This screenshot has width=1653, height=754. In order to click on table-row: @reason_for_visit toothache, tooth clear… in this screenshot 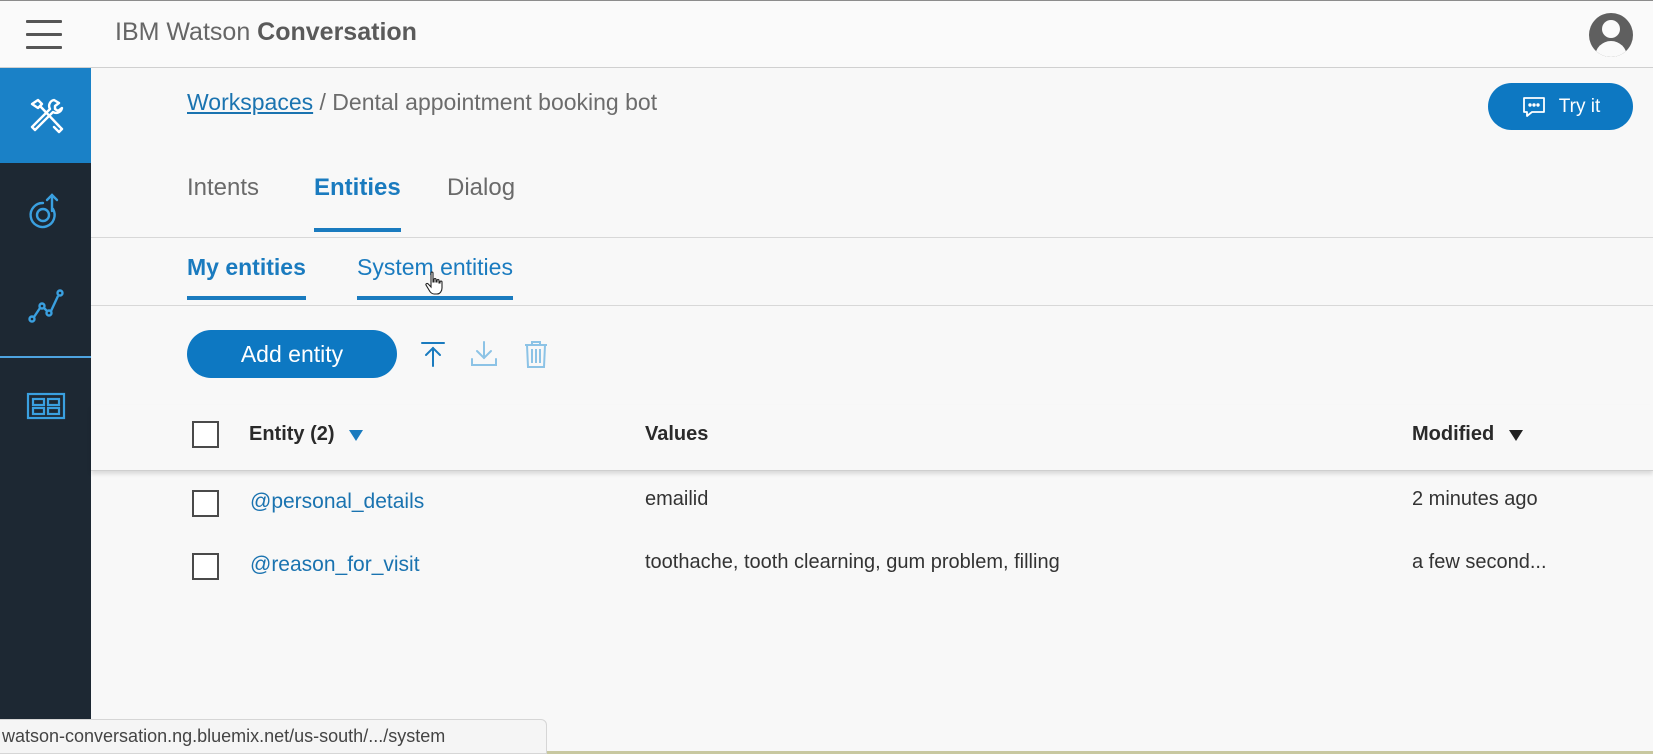, I will do `click(872, 567)`.